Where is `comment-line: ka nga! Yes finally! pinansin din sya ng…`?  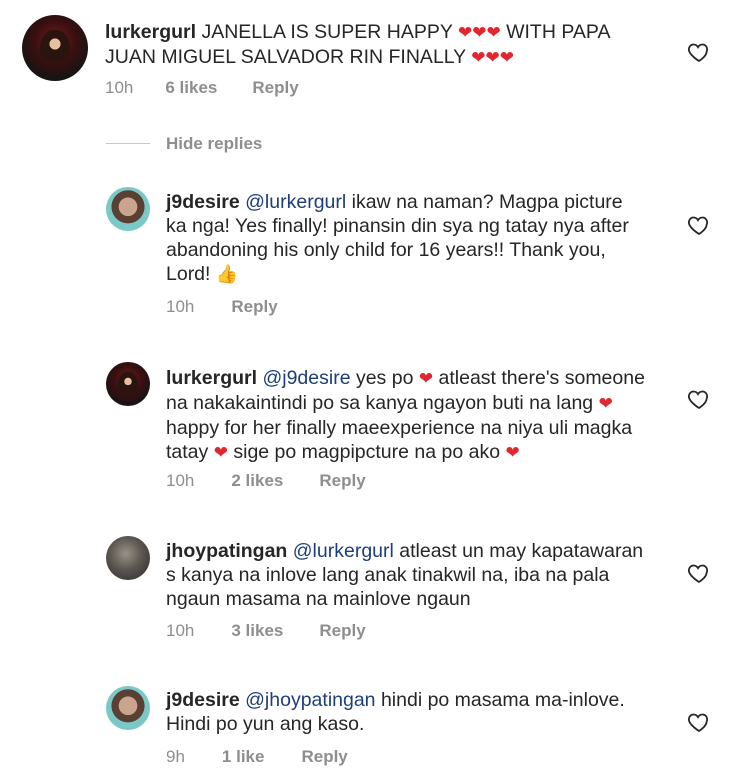
comment-line: ka nga! Yes finally! pinansin din sya ng… is located at coordinates (397, 226).